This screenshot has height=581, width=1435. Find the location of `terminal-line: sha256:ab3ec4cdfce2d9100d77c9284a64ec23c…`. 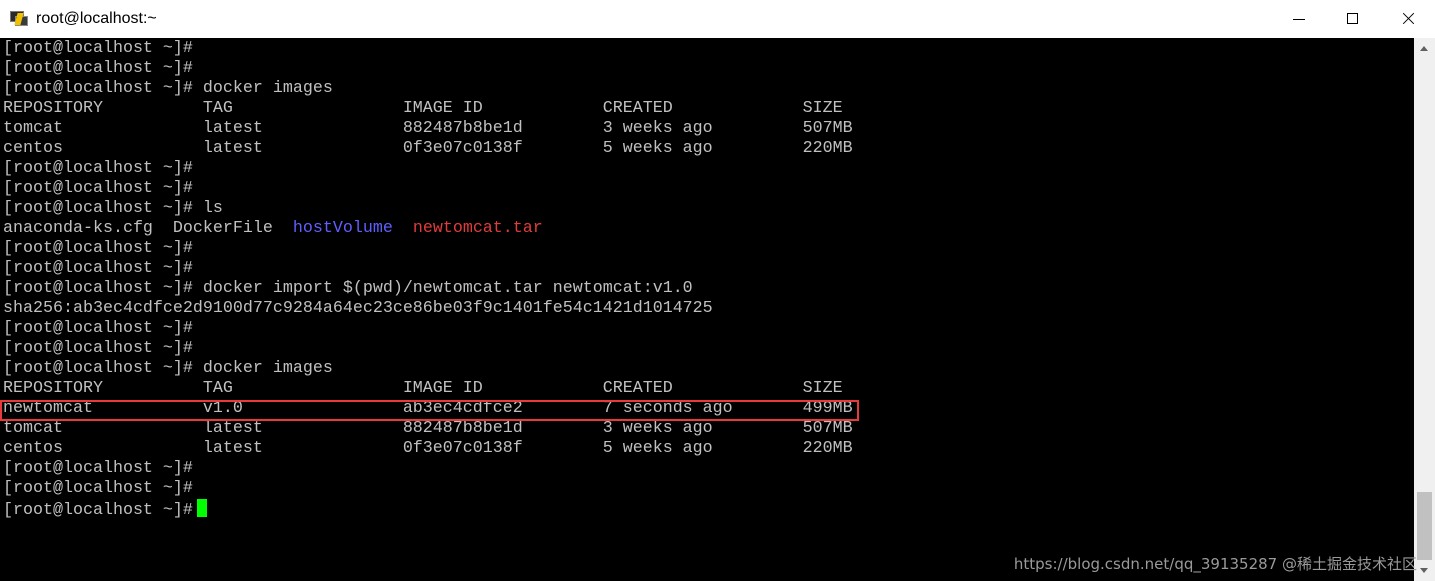

terminal-line: sha256:ab3ec4cdfce2d9100d77c9284a64ec23c… is located at coordinates (428, 309).